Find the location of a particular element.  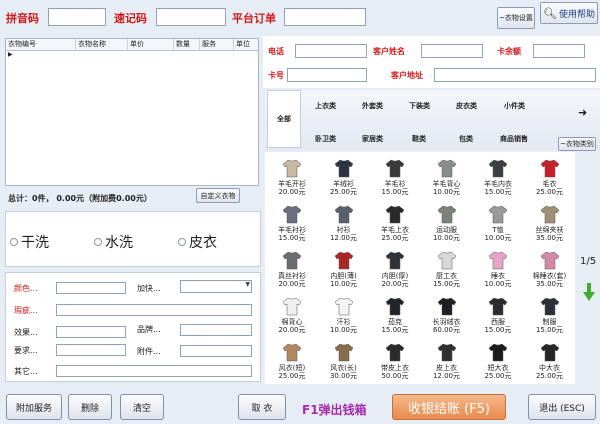

product-tile: 中大衣 25.00元 is located at coordinates (550, 365).